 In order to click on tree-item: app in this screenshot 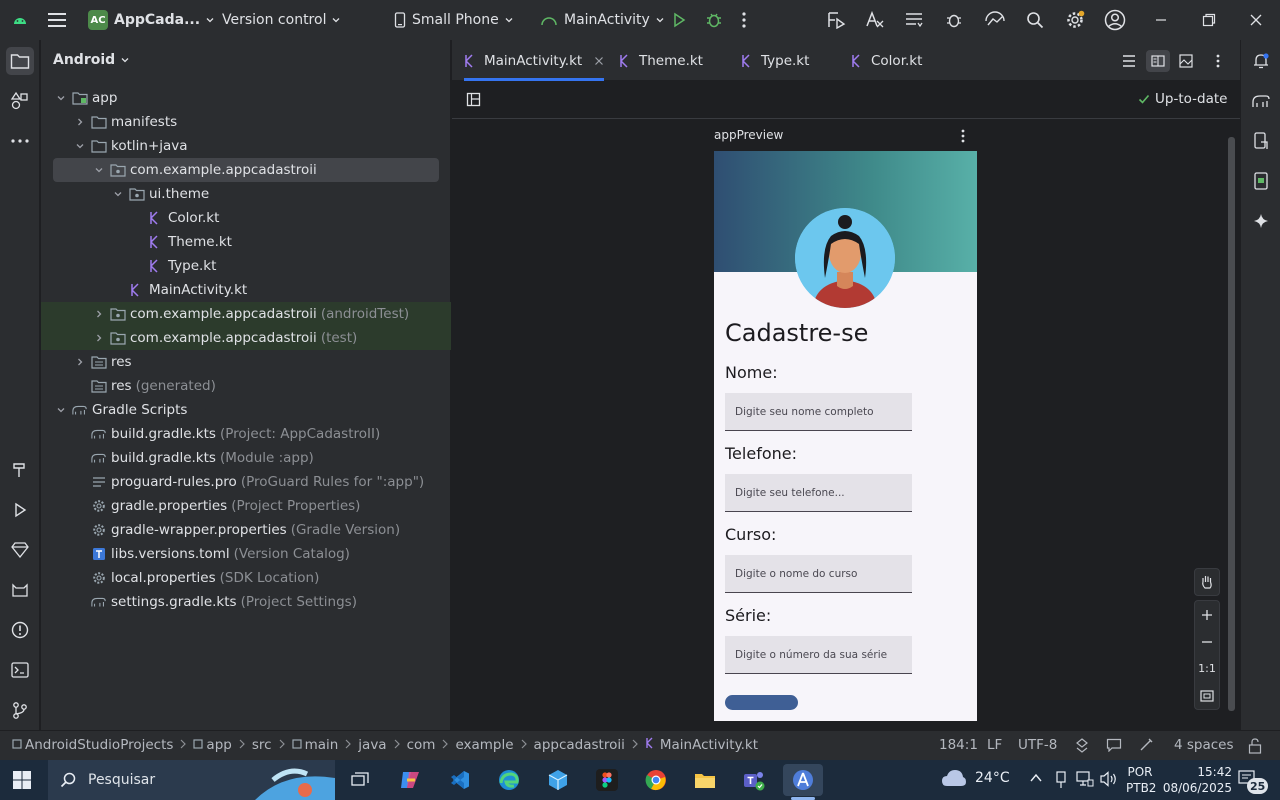, I will do `click(246, 98)`.